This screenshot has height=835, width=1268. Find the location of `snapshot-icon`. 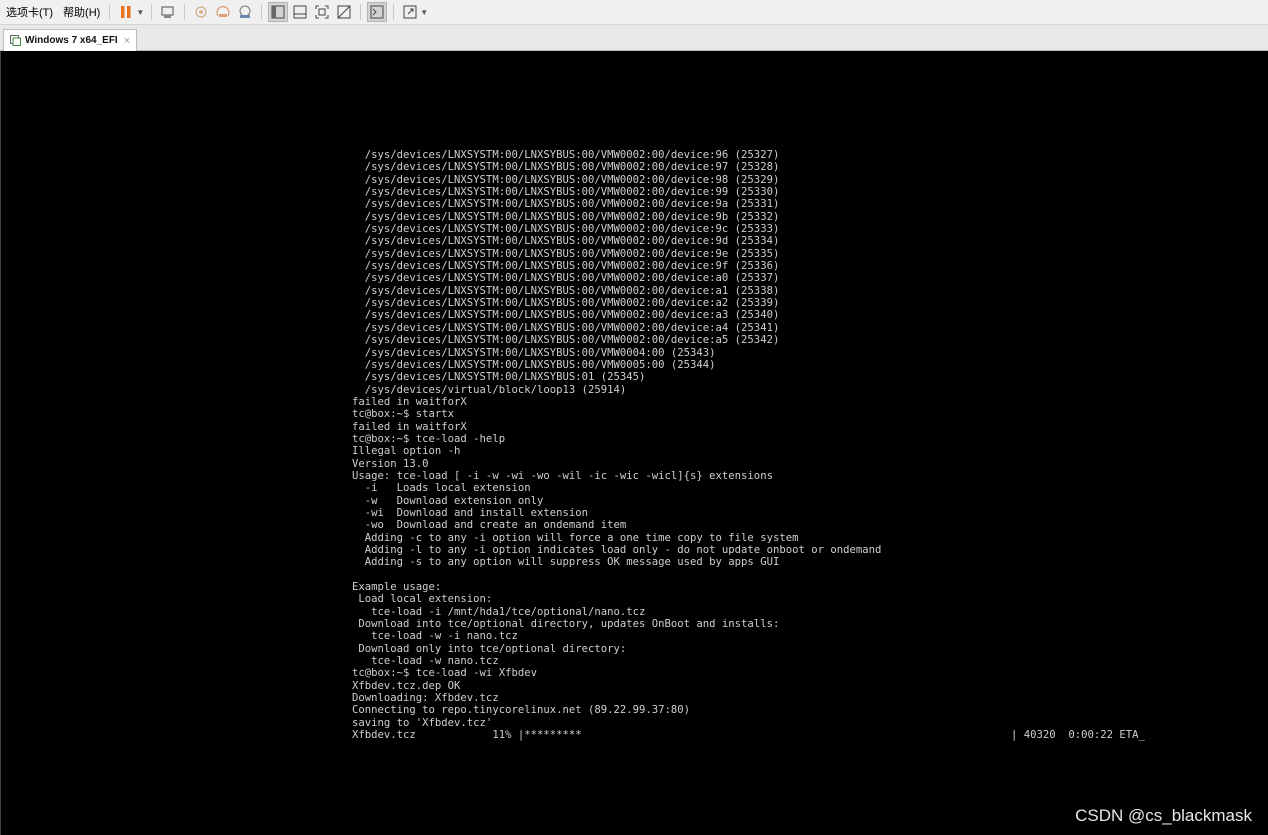

snapshot-icon is located at coordinates (201, 12).